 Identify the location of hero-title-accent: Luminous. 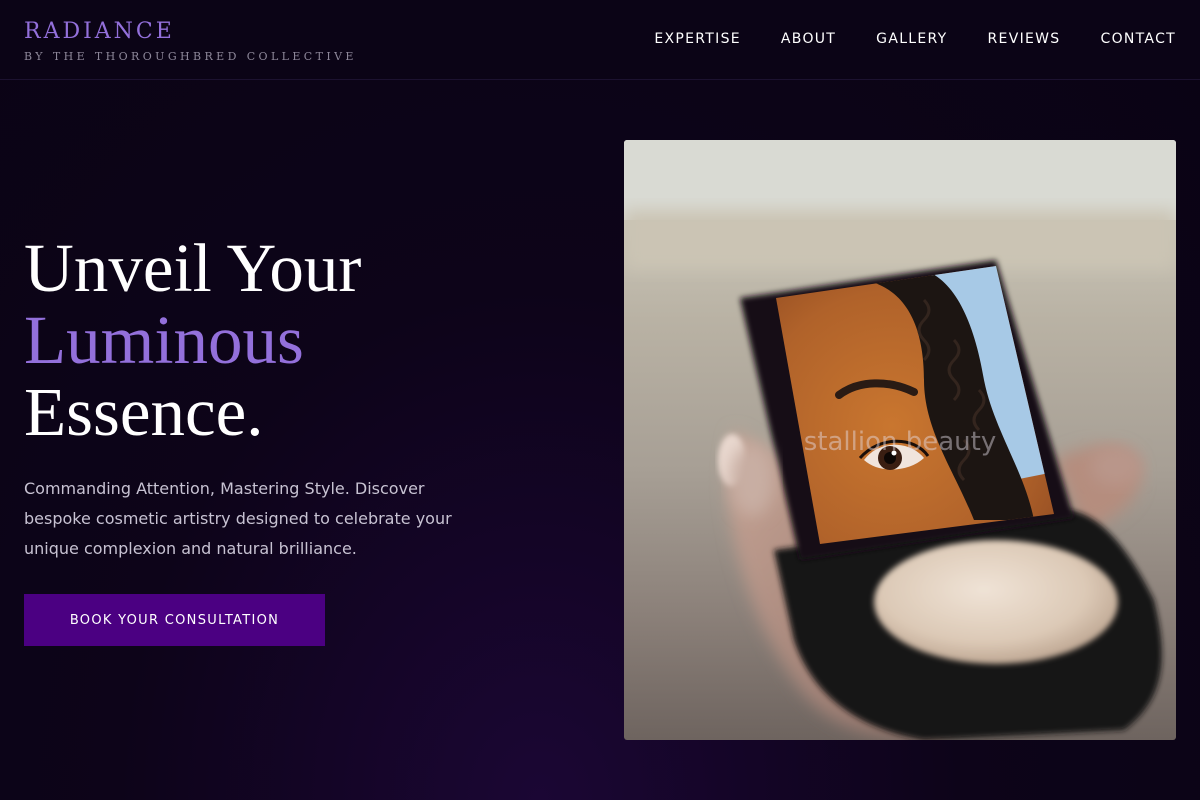
(164, 340).